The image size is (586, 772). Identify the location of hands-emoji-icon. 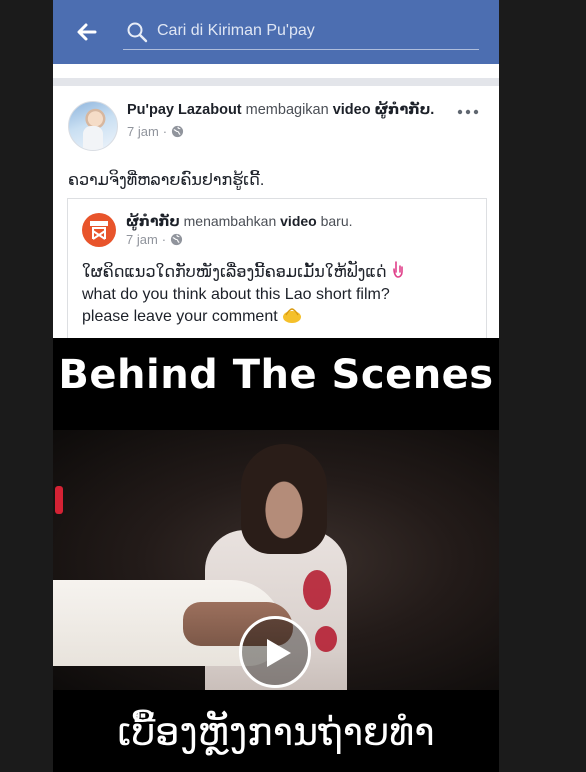
(291, 315).